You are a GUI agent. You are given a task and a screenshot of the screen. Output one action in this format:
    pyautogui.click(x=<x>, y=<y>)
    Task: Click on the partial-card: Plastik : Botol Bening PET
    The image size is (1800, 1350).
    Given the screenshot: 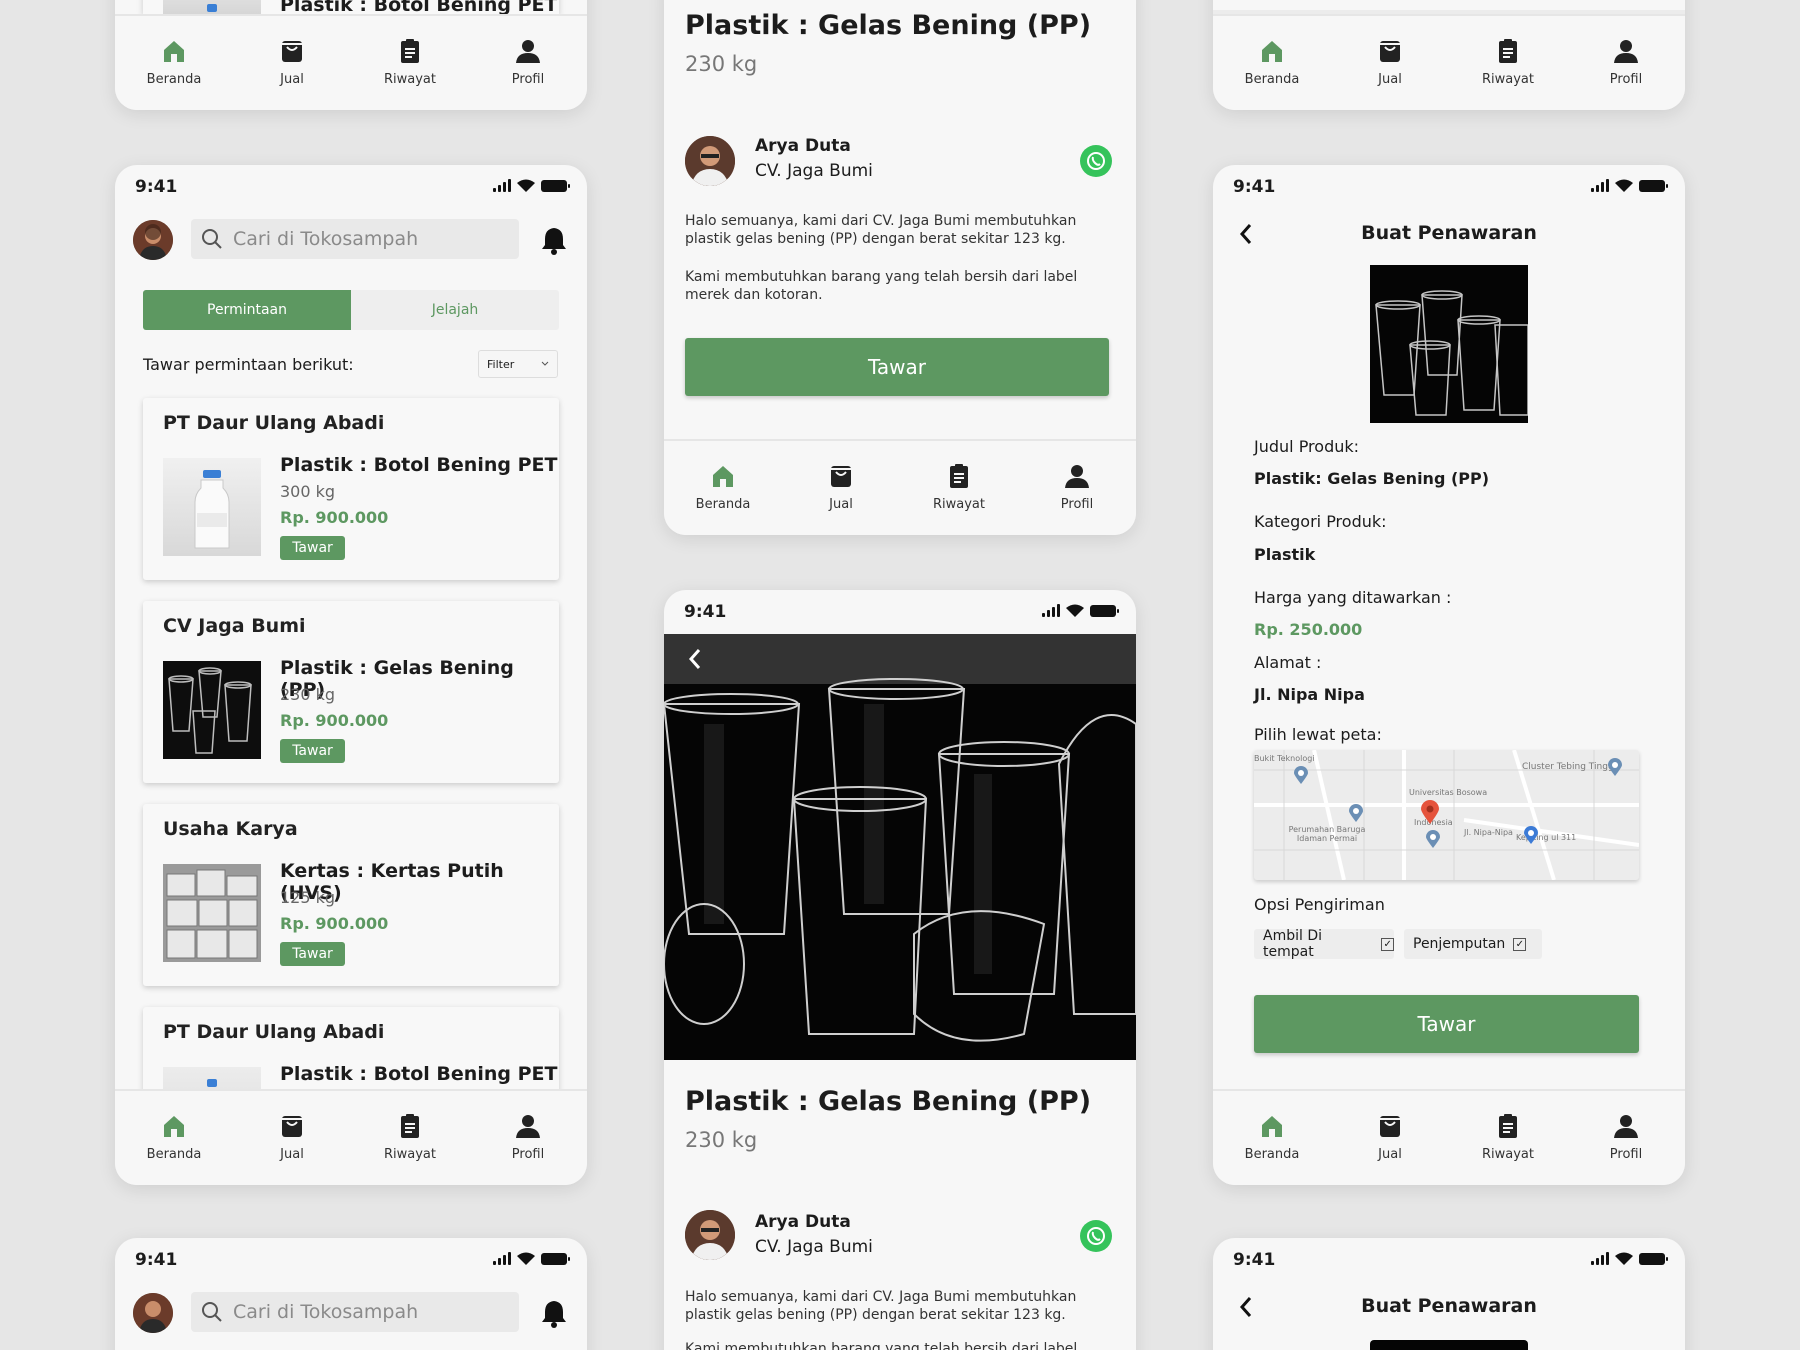 What is the action you would take?
    pyautogui.click(x=351, y=7)
    